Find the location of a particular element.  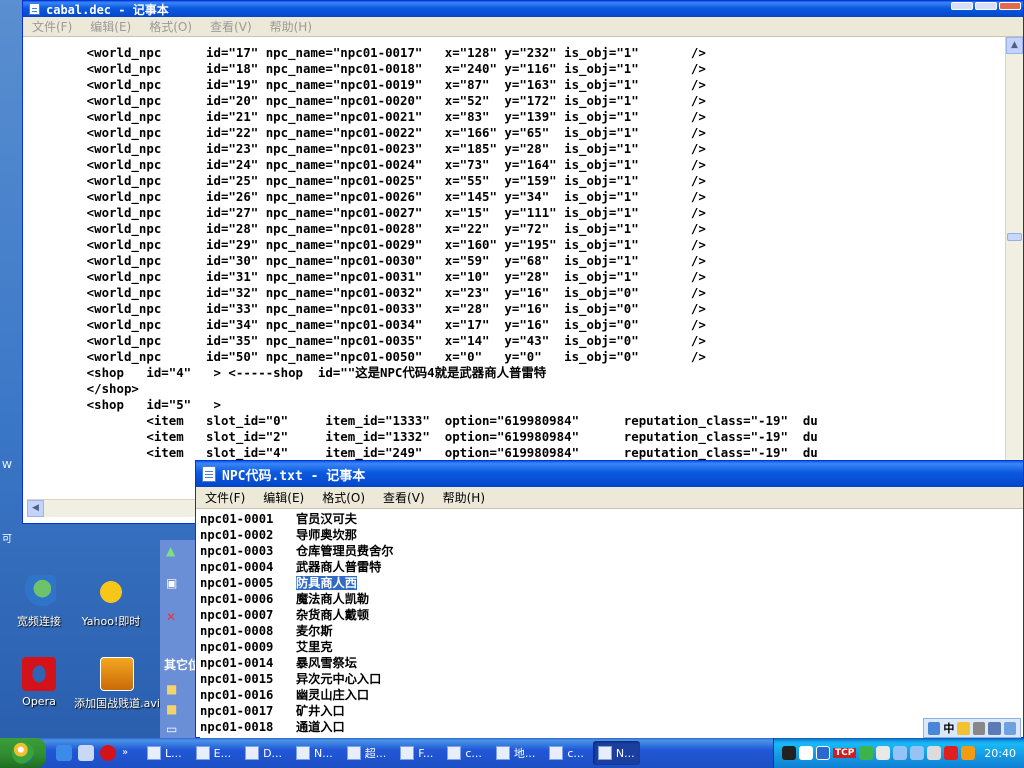

npc-name: 暴风雪祭坛 is located at coordinates (326, 663).